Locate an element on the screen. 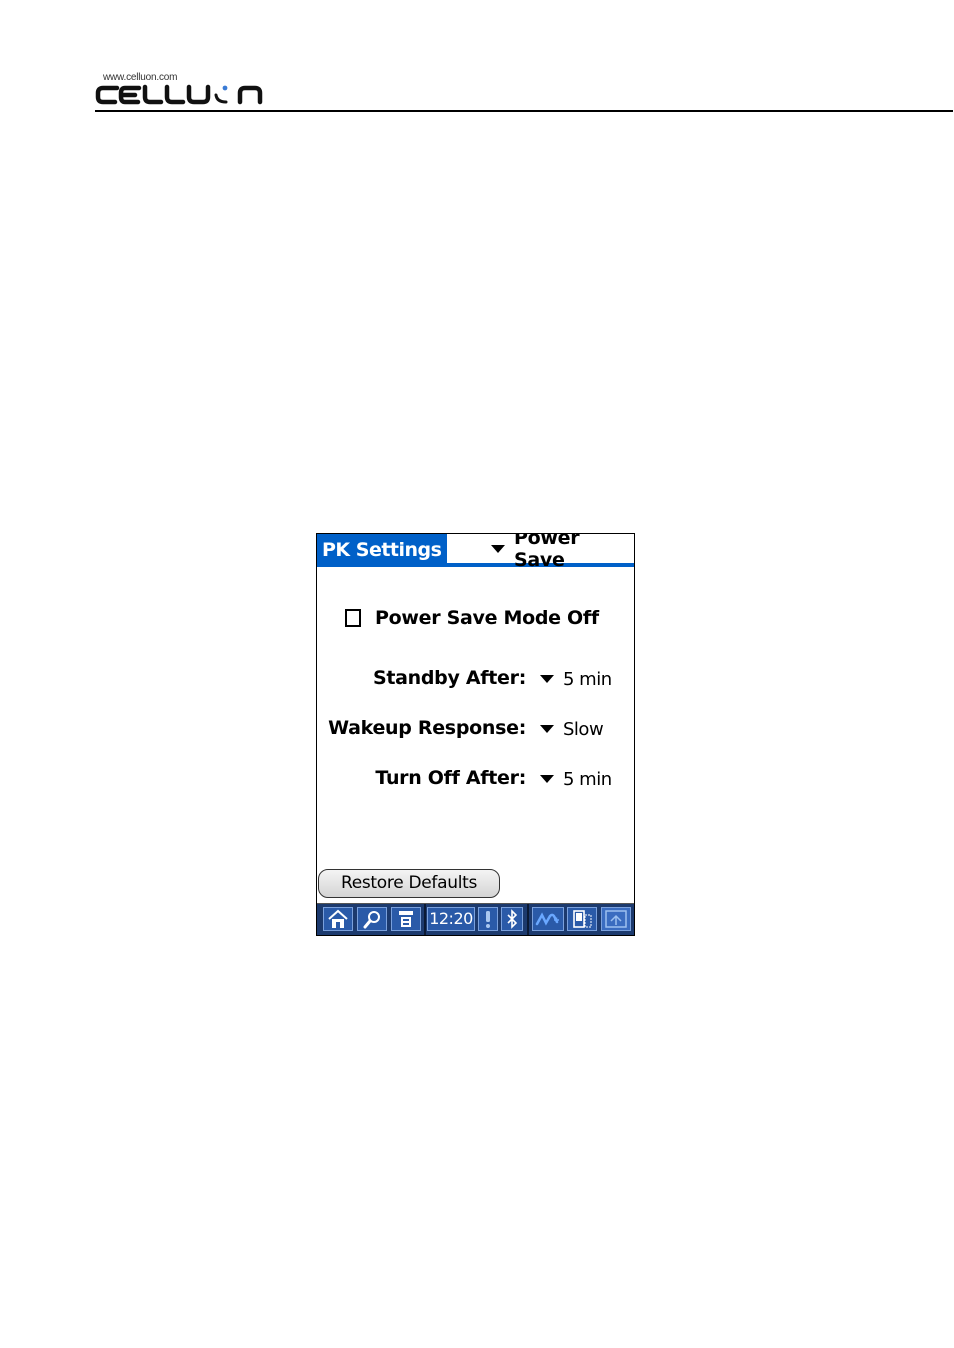 This screenshot has width=954, height=1348. input-area-icon is located at coordinates (616, 919).